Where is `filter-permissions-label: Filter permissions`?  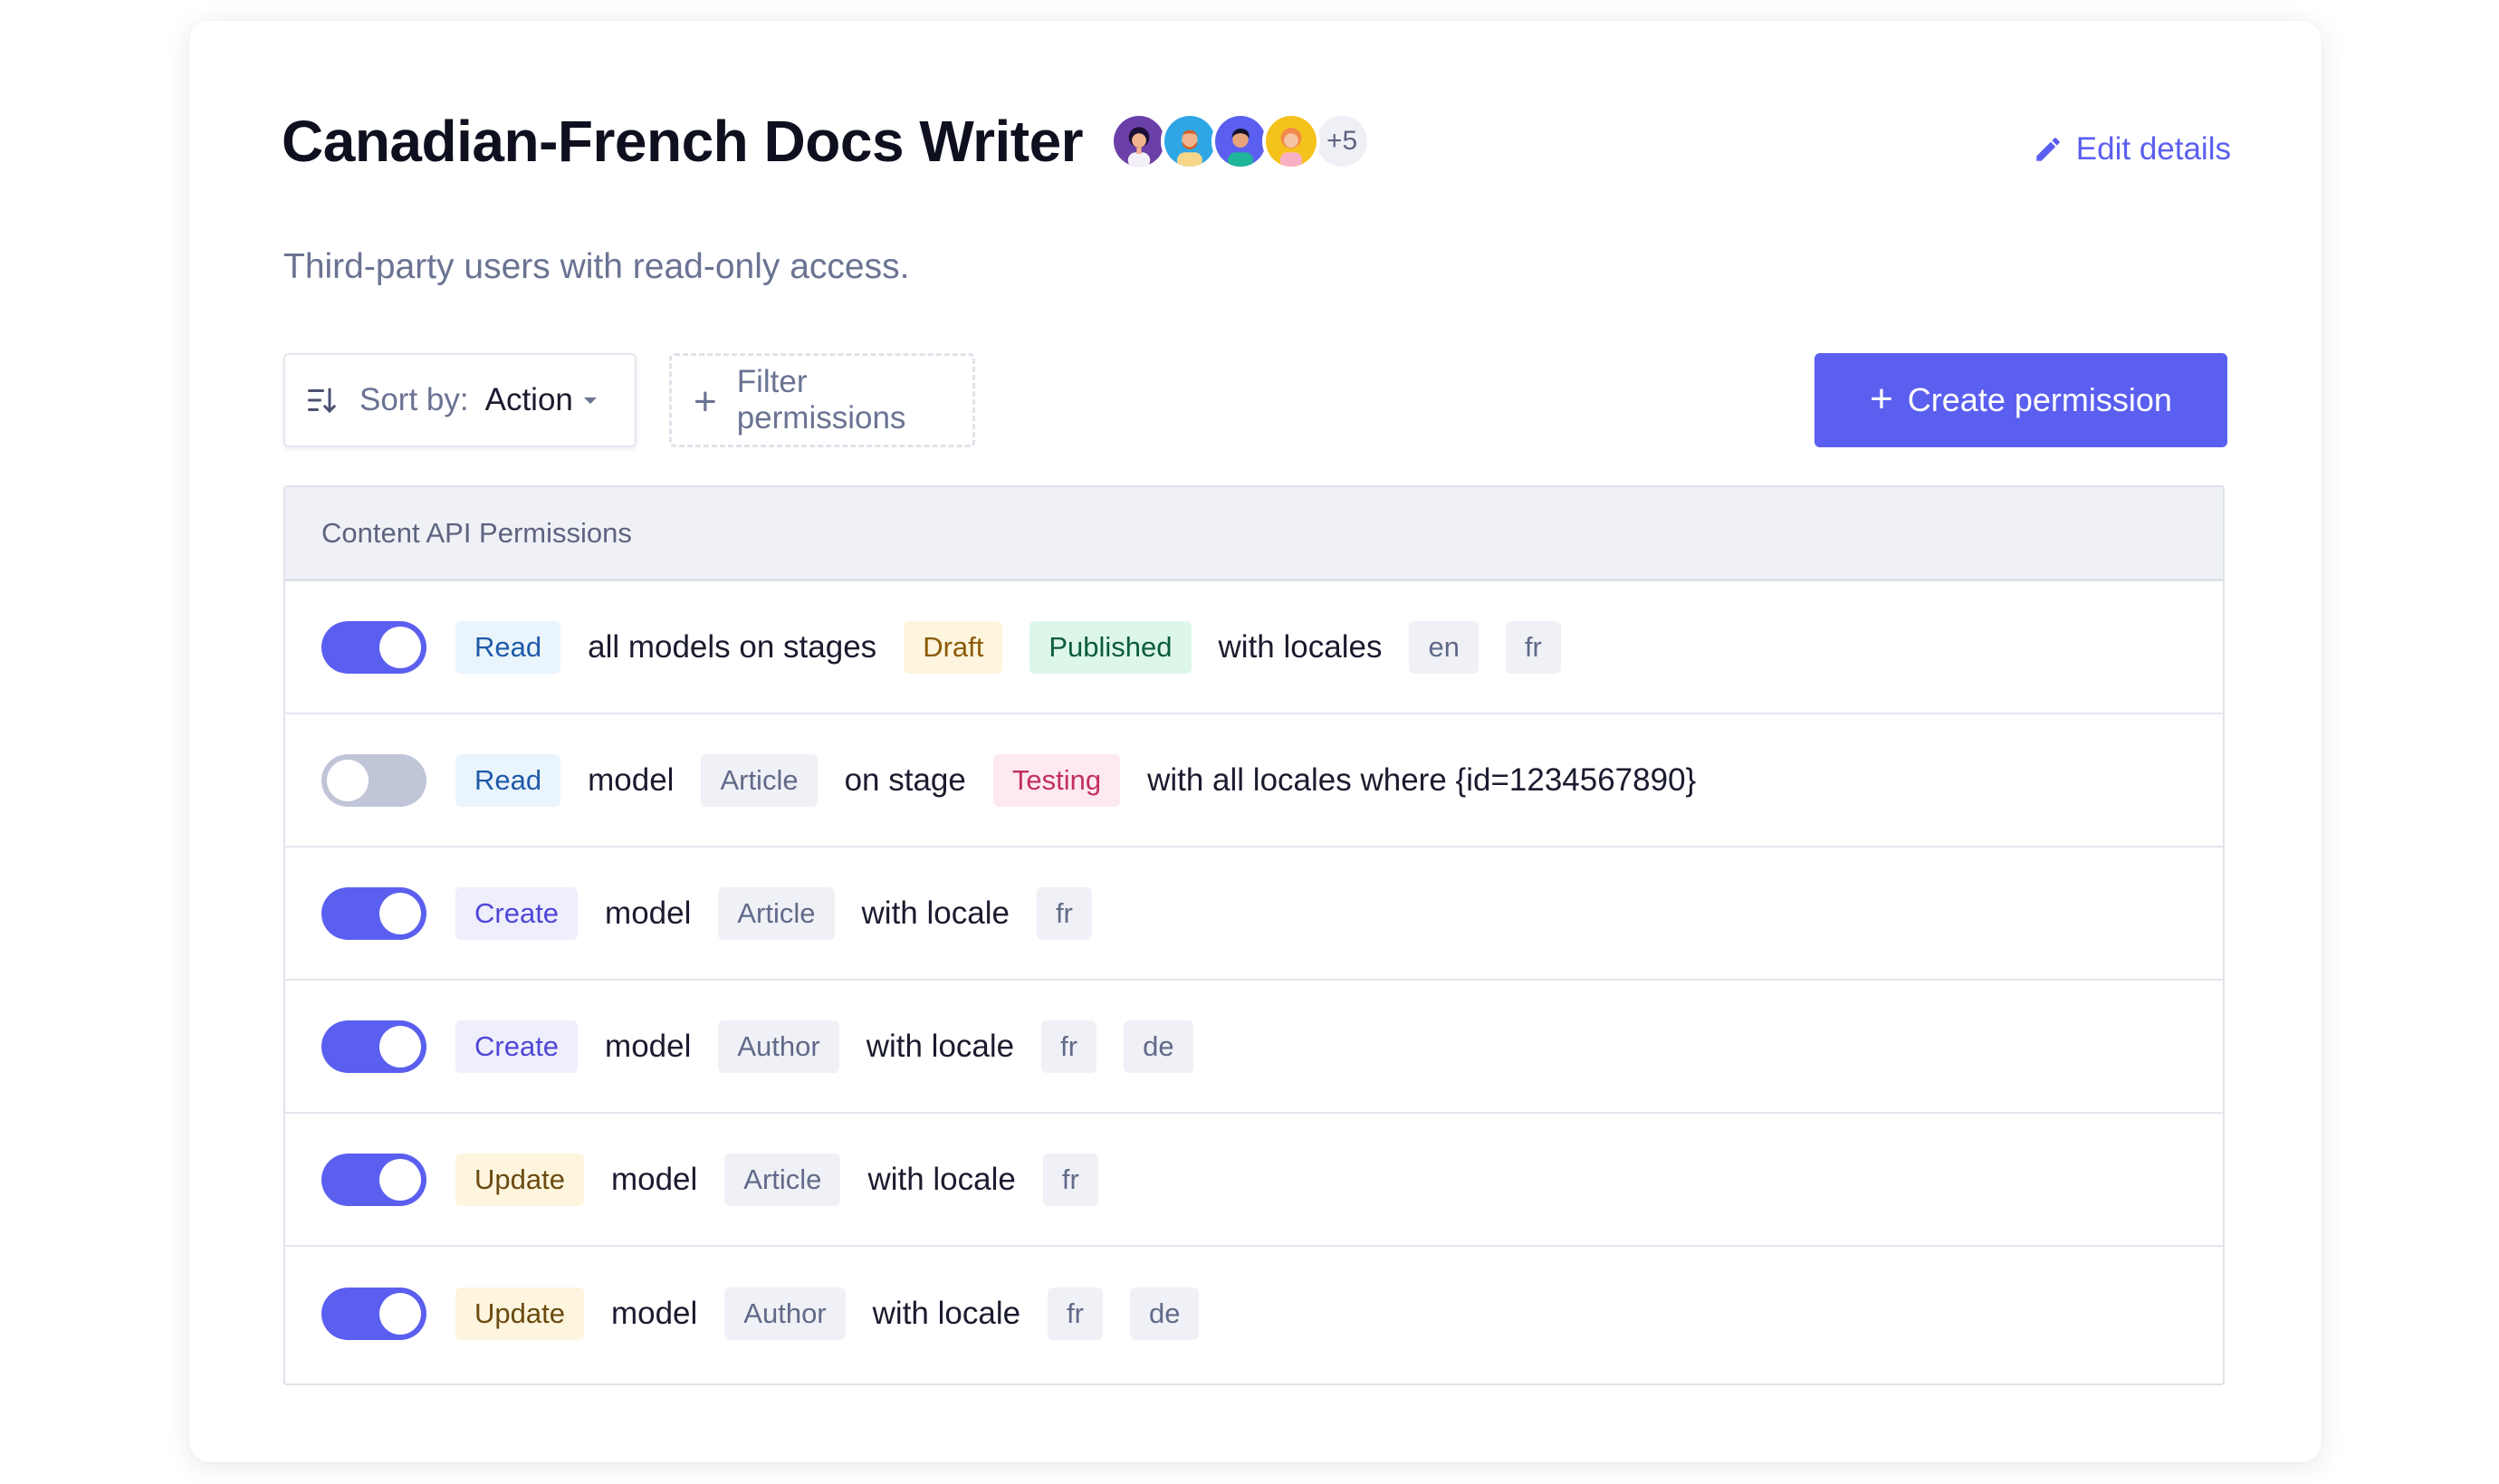 filter-permissions-label: Filter permissions is located at coordinates (821, 400).